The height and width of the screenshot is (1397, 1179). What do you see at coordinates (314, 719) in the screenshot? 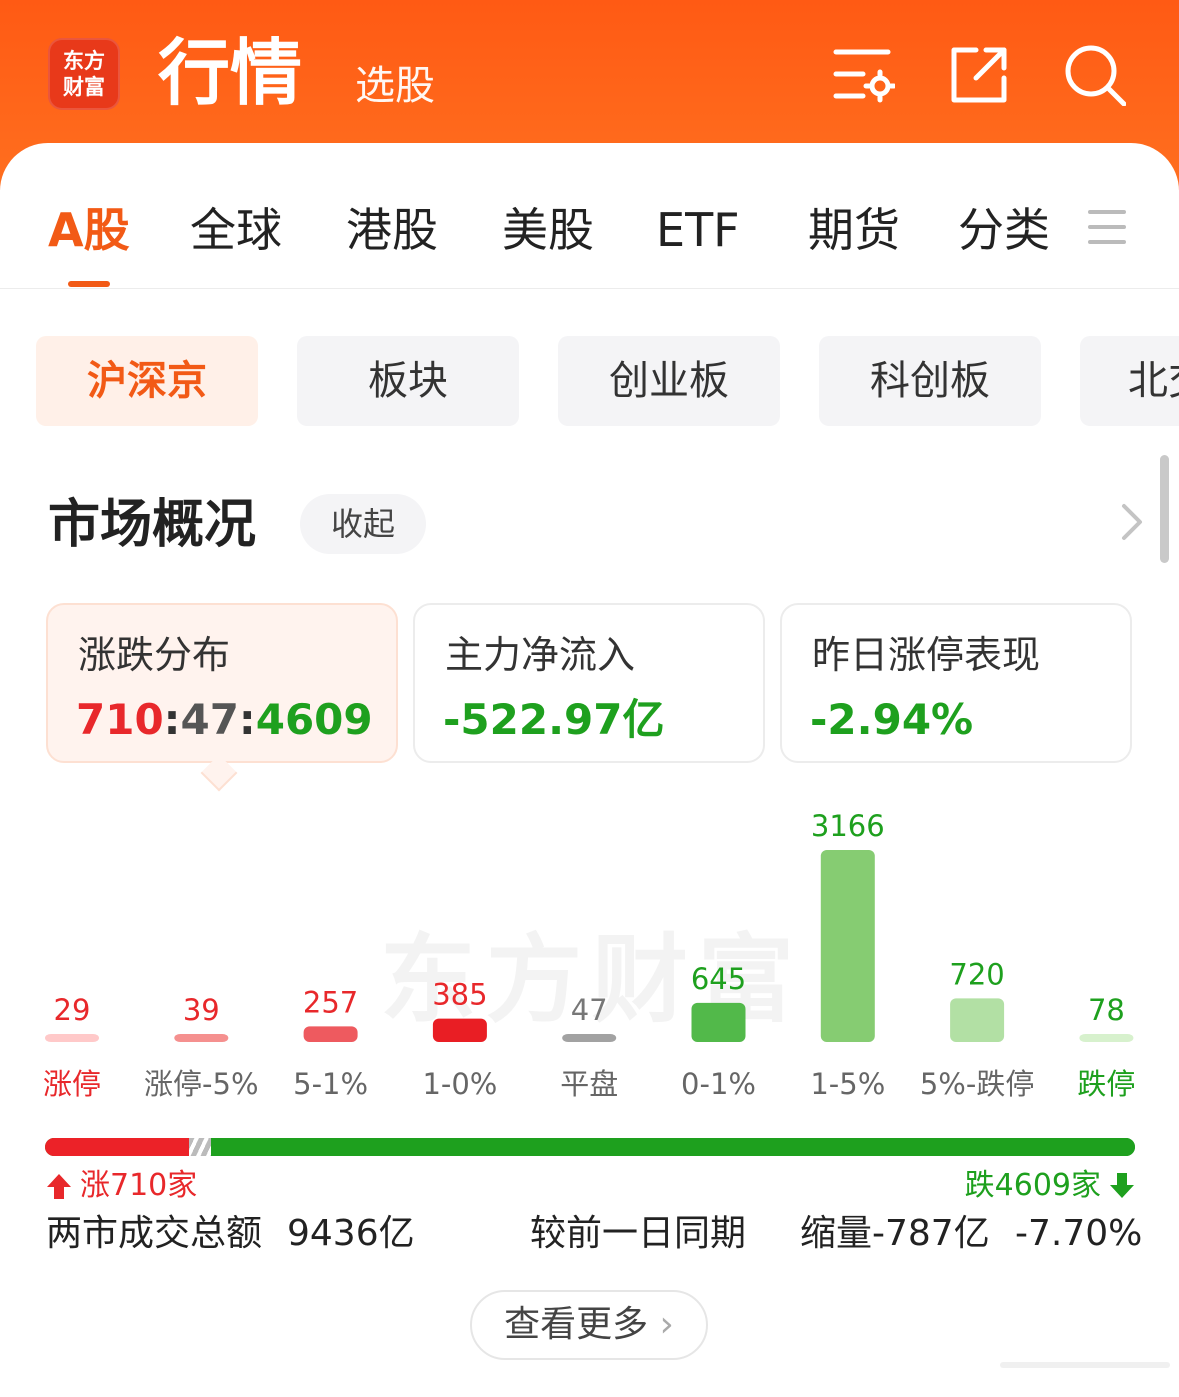
I see `down-count: 4609` at bounding box center [314, 719].